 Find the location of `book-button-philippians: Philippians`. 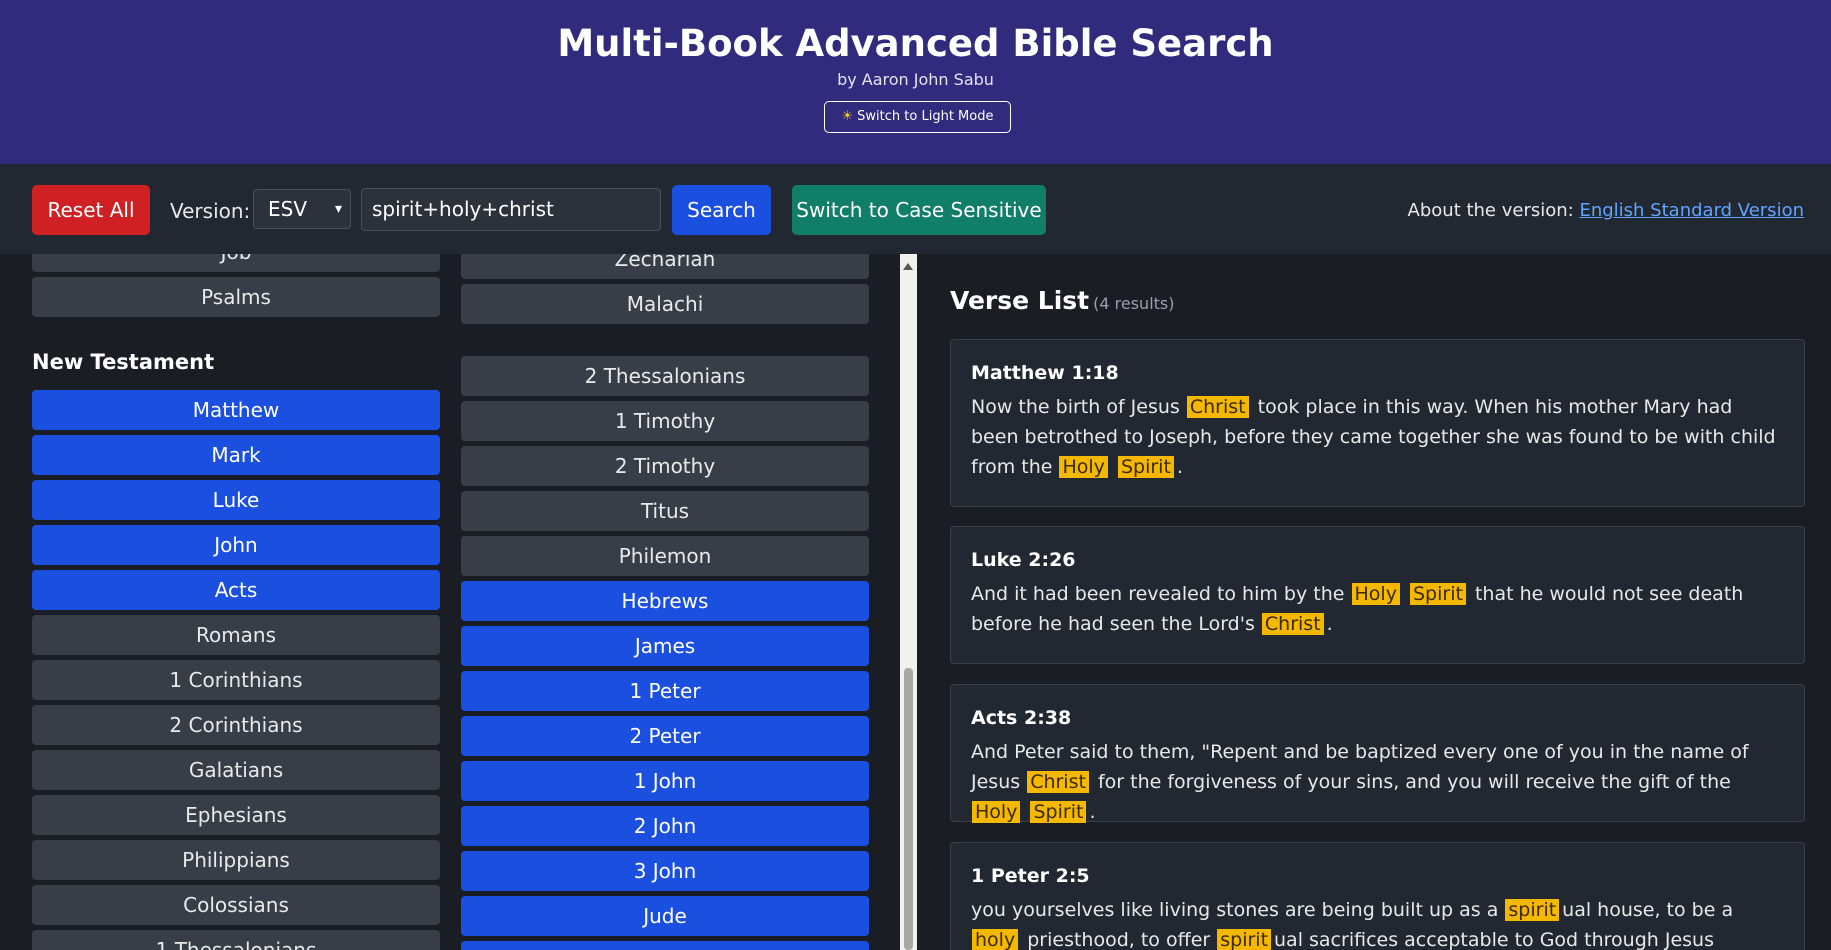

book-button-philippians: Philippians is located at coordinates (236, 860).